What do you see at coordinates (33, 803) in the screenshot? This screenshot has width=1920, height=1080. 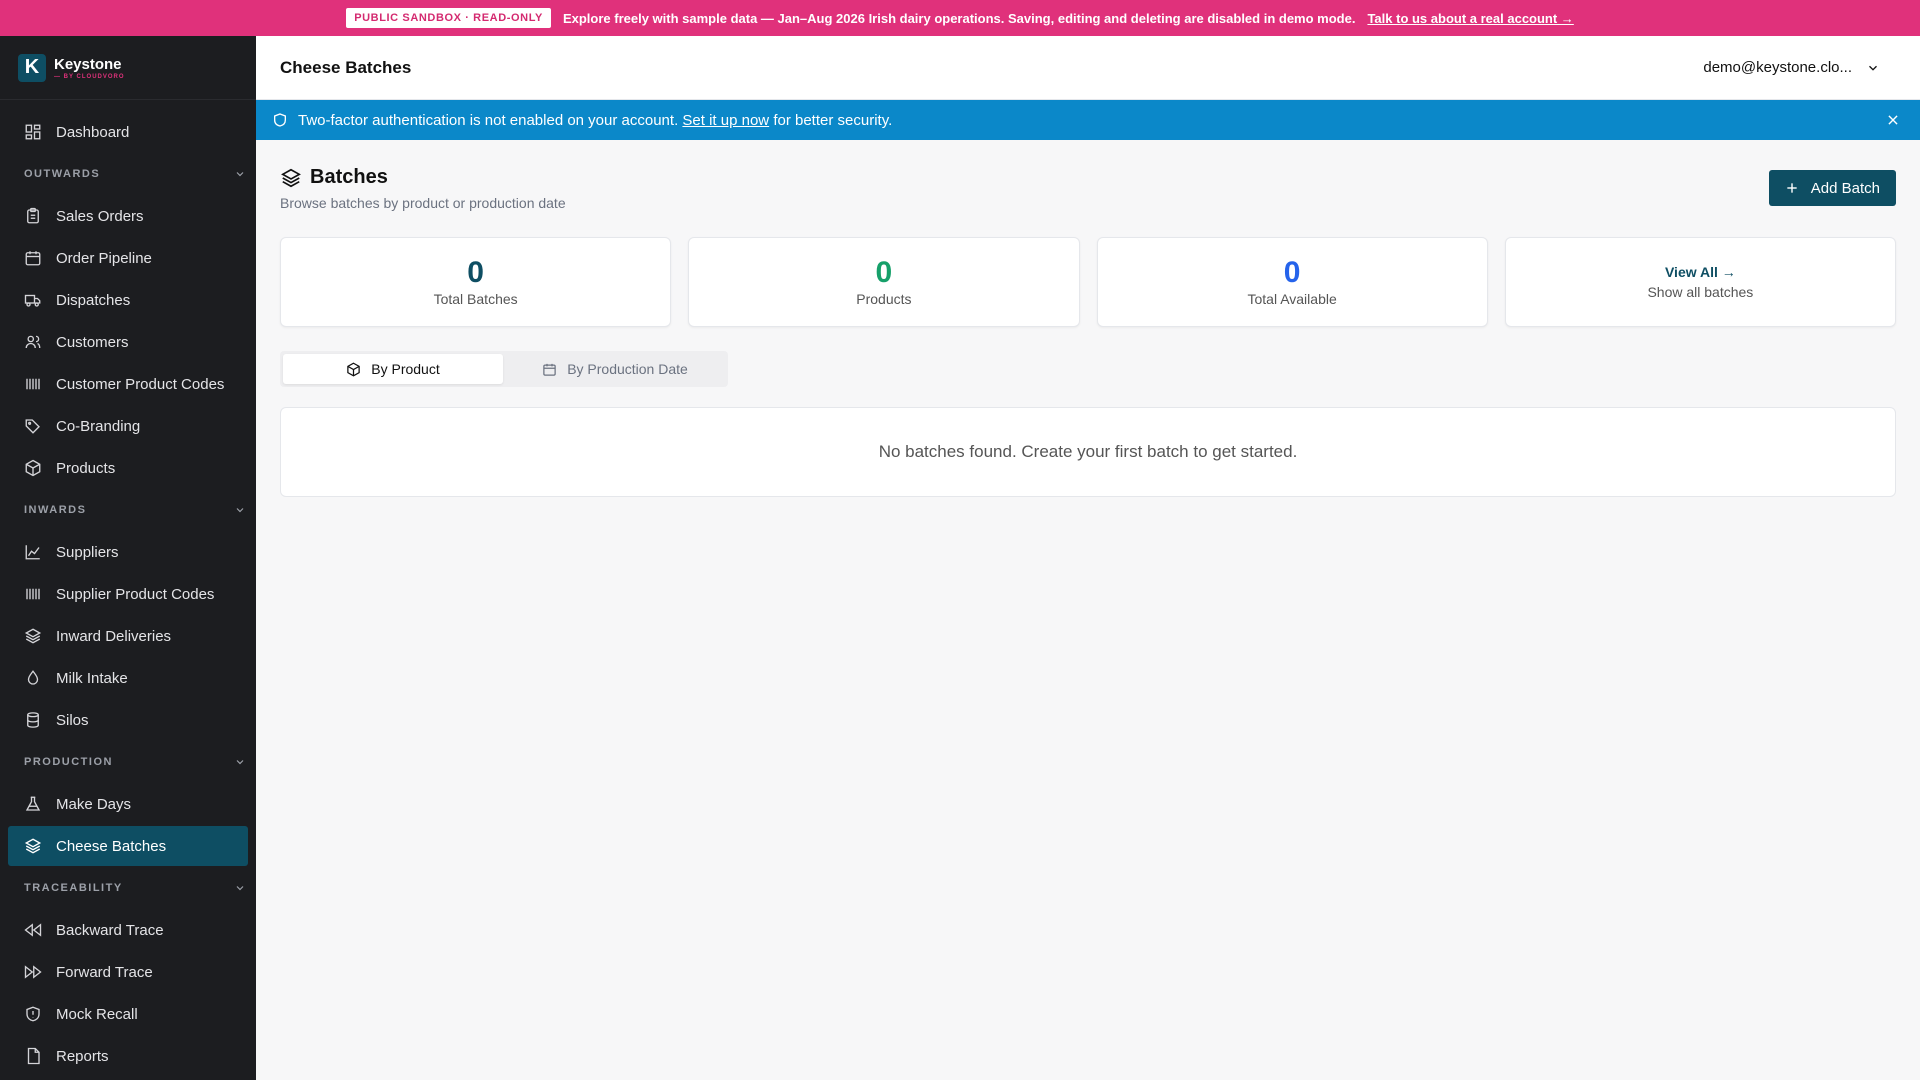 I see `flask-icon` at bounding box center [33, 803].